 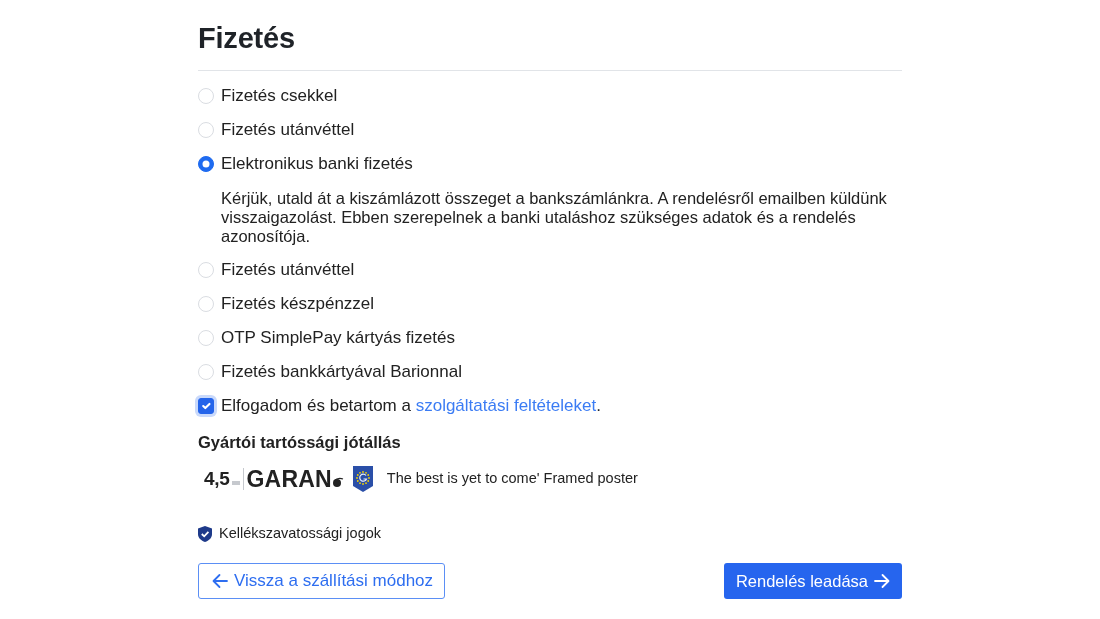 What do you see at coordinates (220, 581) in the screenshot?
I see `arrow-left-icon` at bounding box center [220, 581].